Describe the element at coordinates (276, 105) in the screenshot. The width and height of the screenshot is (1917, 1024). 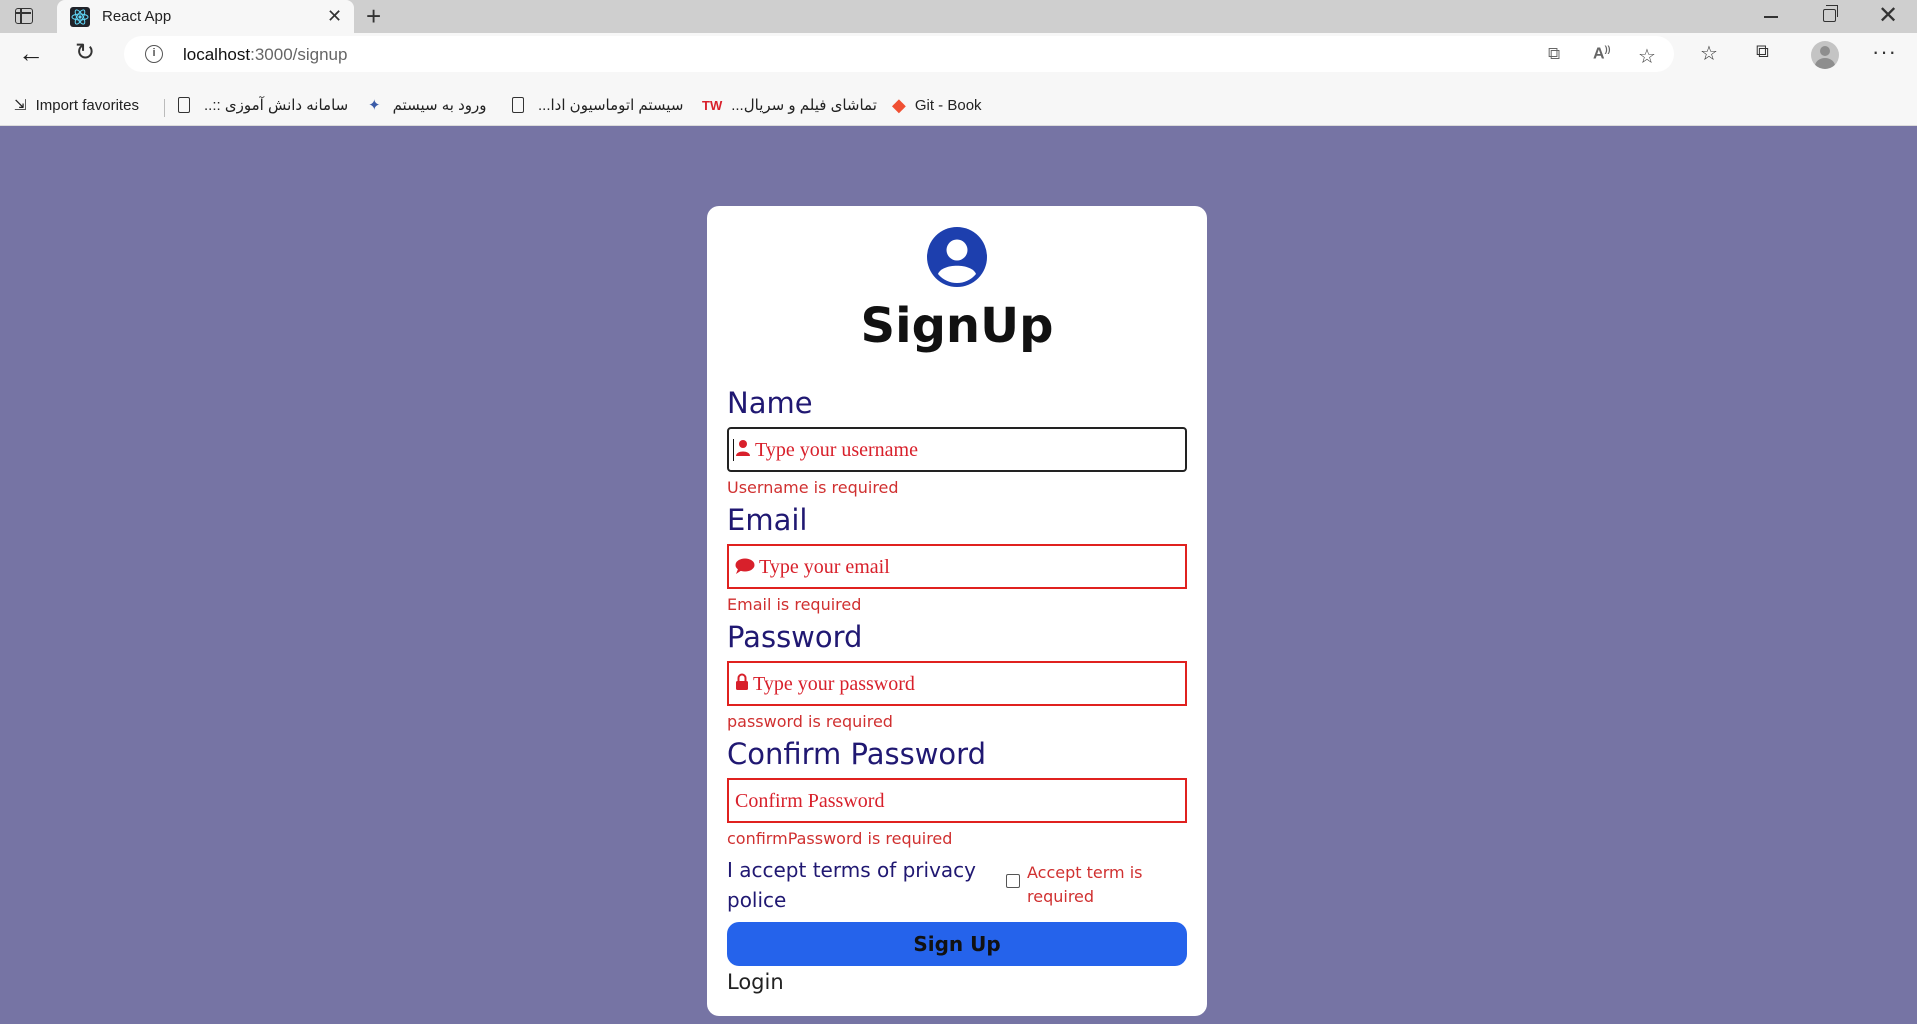
I see `bookmark-label: سامانه دانش آموزی ::..` at that location.